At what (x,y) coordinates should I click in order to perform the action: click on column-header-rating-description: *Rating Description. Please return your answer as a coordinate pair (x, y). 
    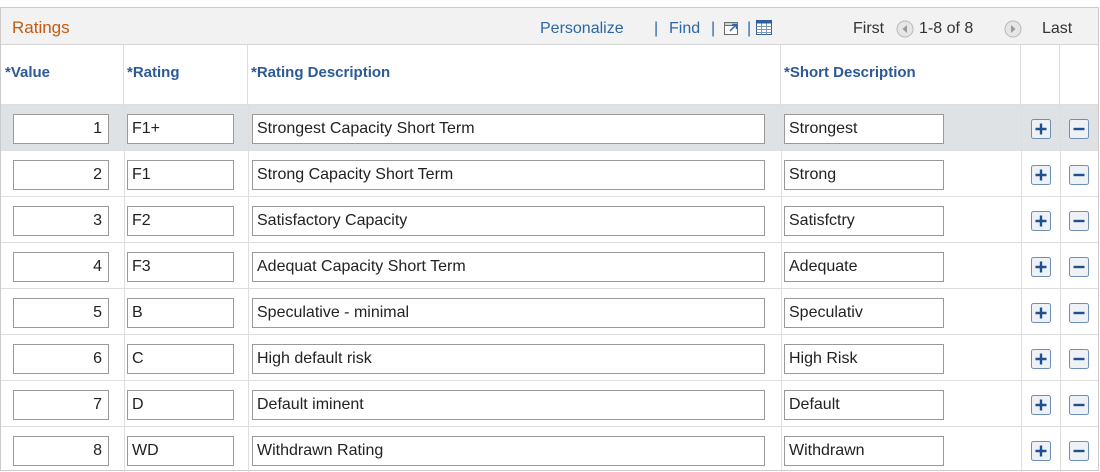
    Looking at the image, I should click on (514, 74).